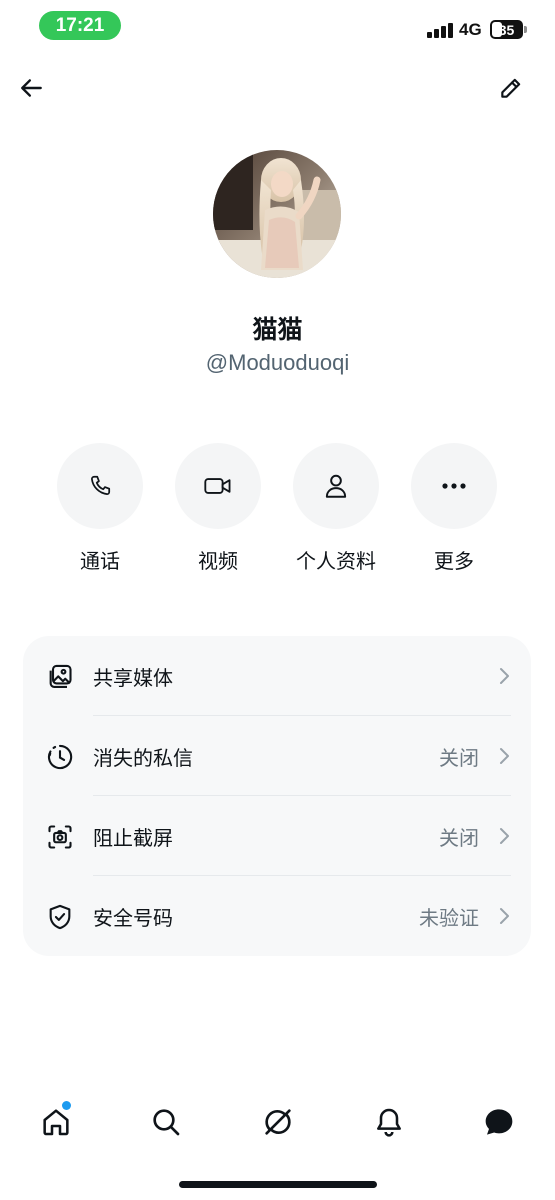 The height and width of the screenshot is (1200, 555). I want to click on back-button, so click(32, 88).